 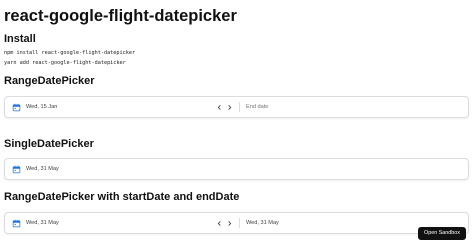 I want to click on single-date-field: Wed, 31 May, so click(x=237, y=169).